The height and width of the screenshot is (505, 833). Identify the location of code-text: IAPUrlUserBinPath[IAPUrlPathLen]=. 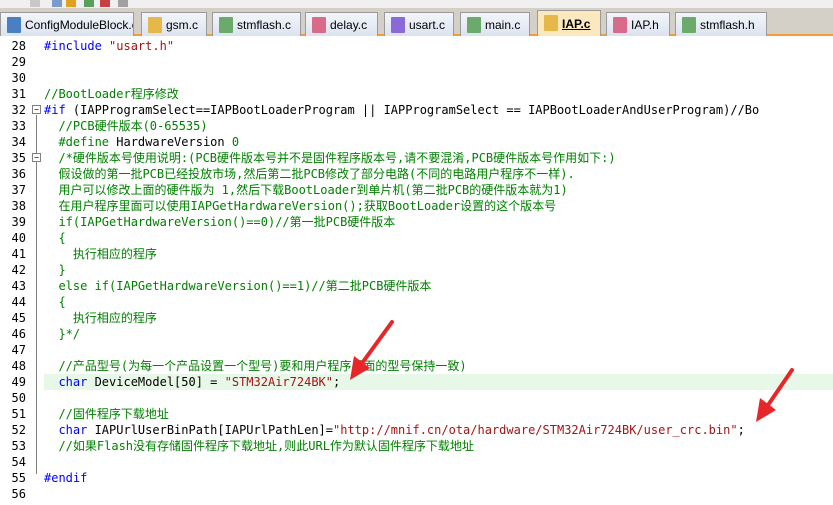
(213, 430).